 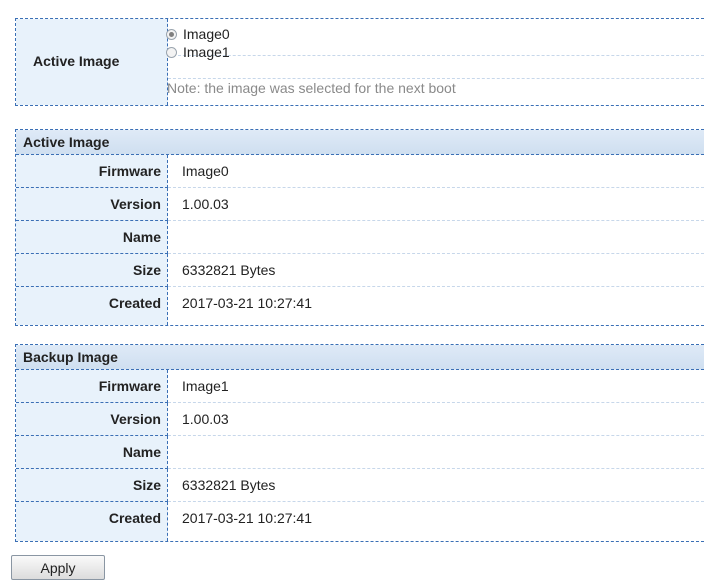 I want to click on table-row: Firmware Image1, so click(x=360, y=386).